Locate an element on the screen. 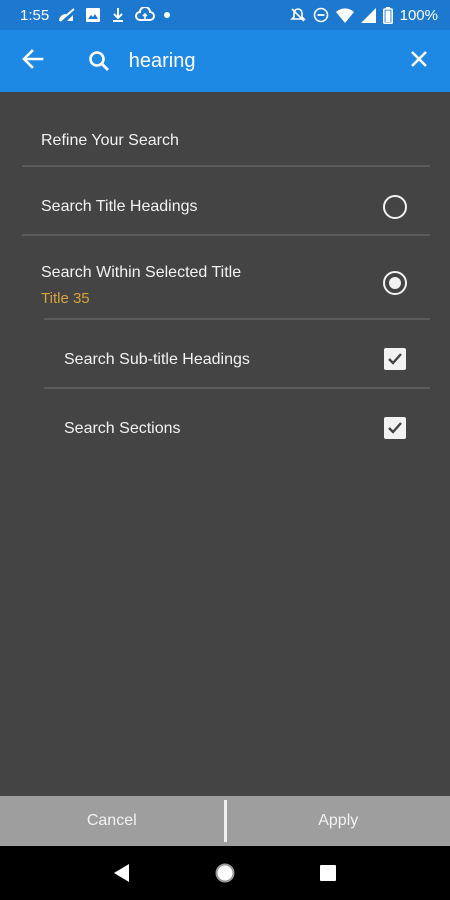  subtitle-headings-checkbox is located at coordinates (395, 359).